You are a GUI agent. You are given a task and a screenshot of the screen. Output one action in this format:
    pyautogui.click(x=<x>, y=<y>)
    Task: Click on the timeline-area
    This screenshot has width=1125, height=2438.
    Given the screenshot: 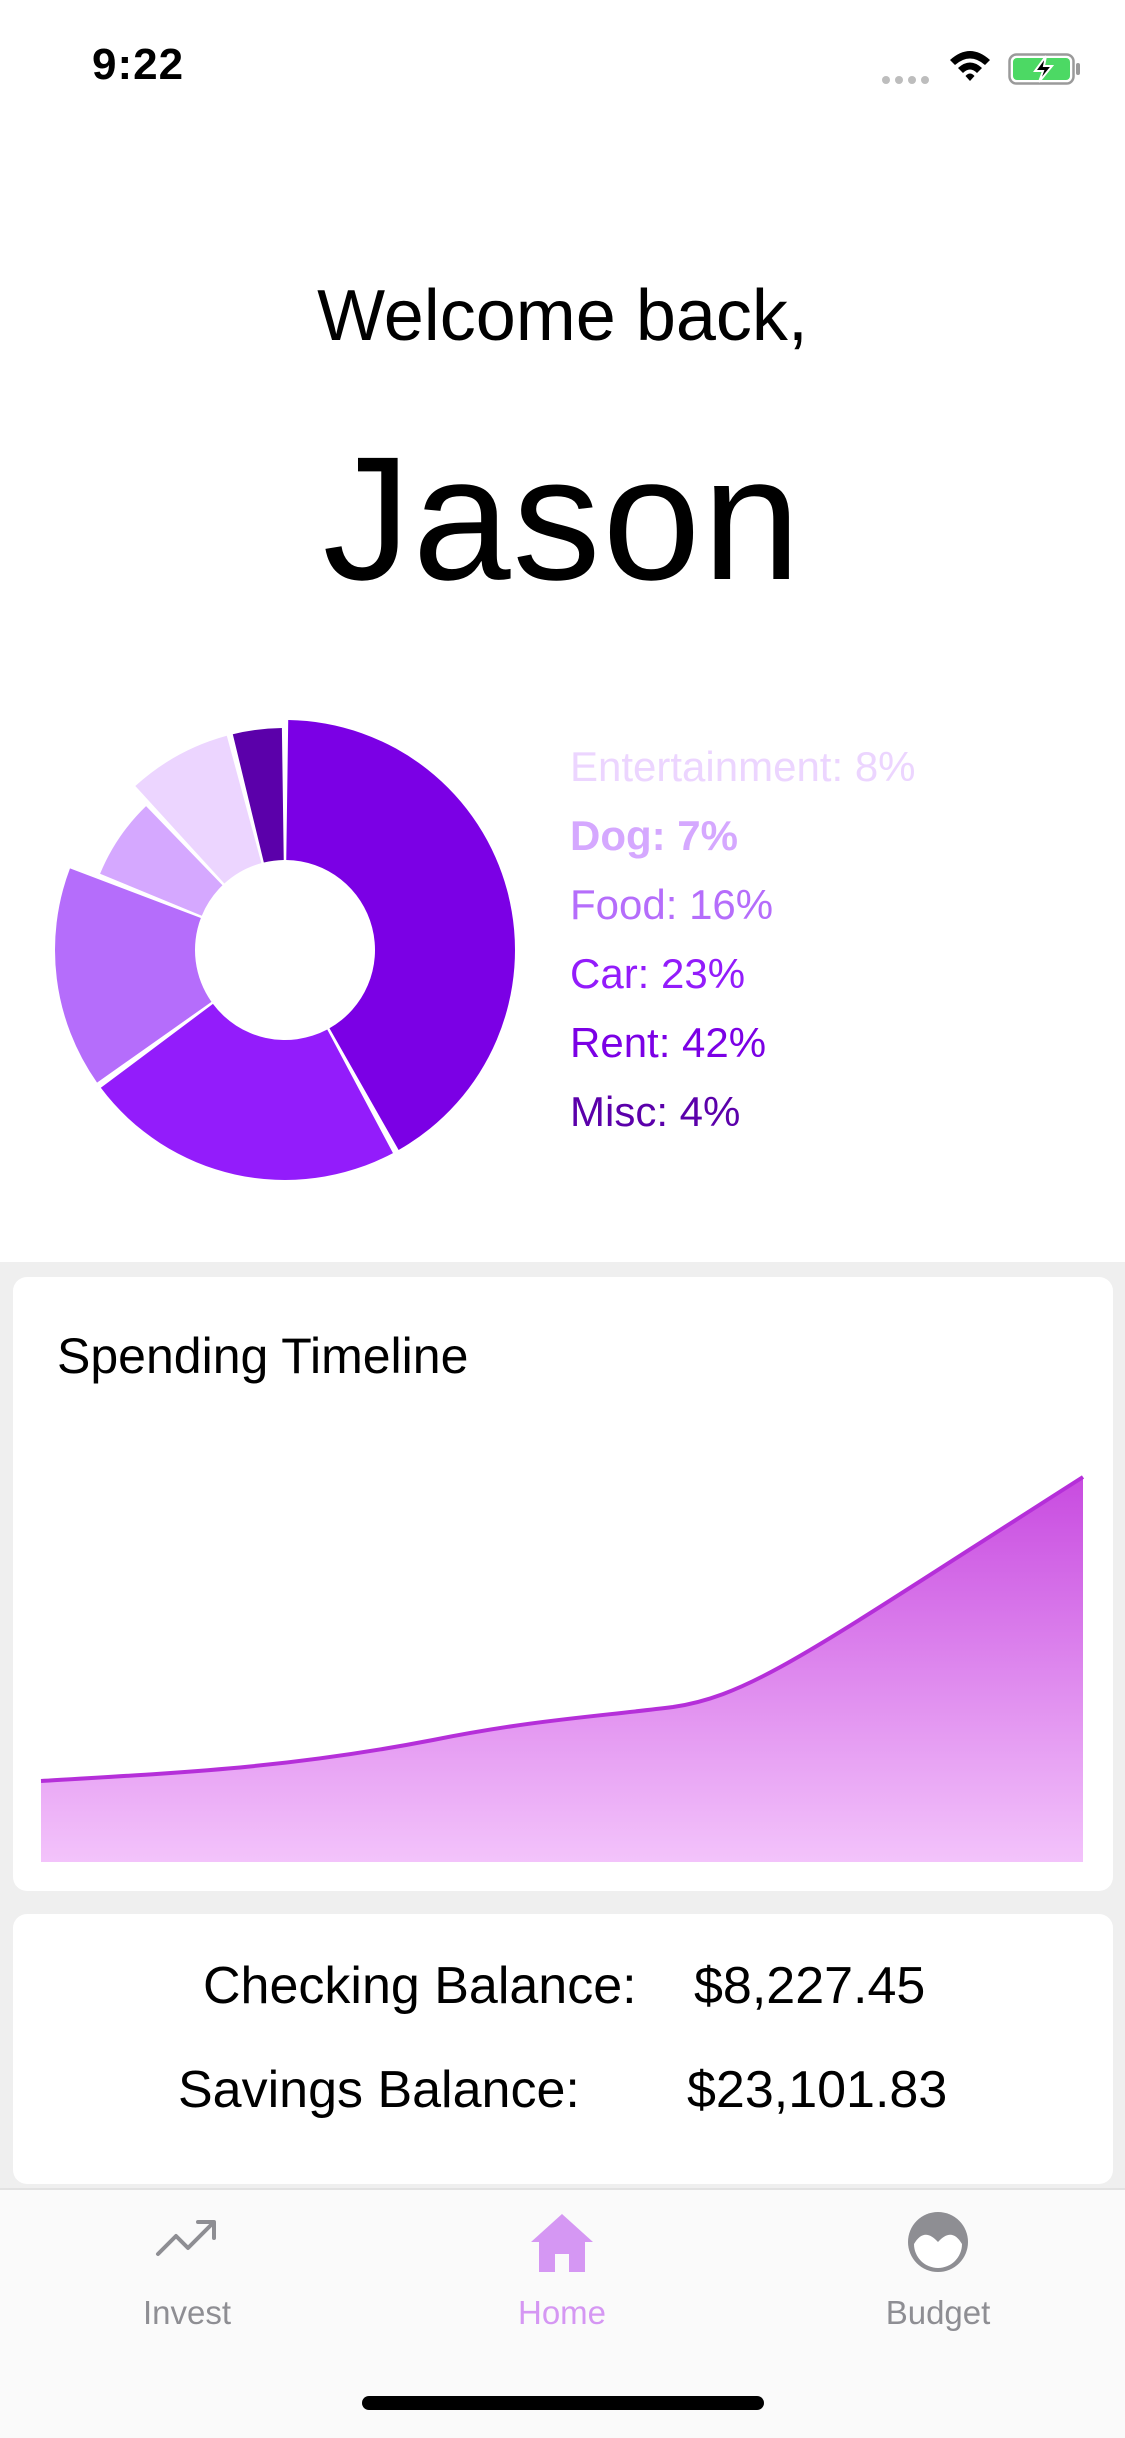 What is the action you would take?
    pyautogui.click(x=562, y=1669)
    